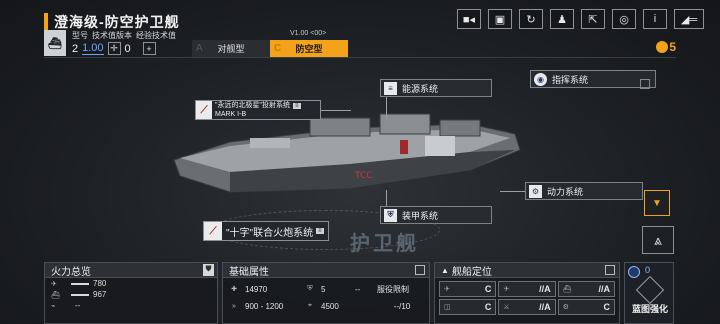 This screenshot has height=324, width=720. I want to click on service-label: 服役限制, so click(393, 289).